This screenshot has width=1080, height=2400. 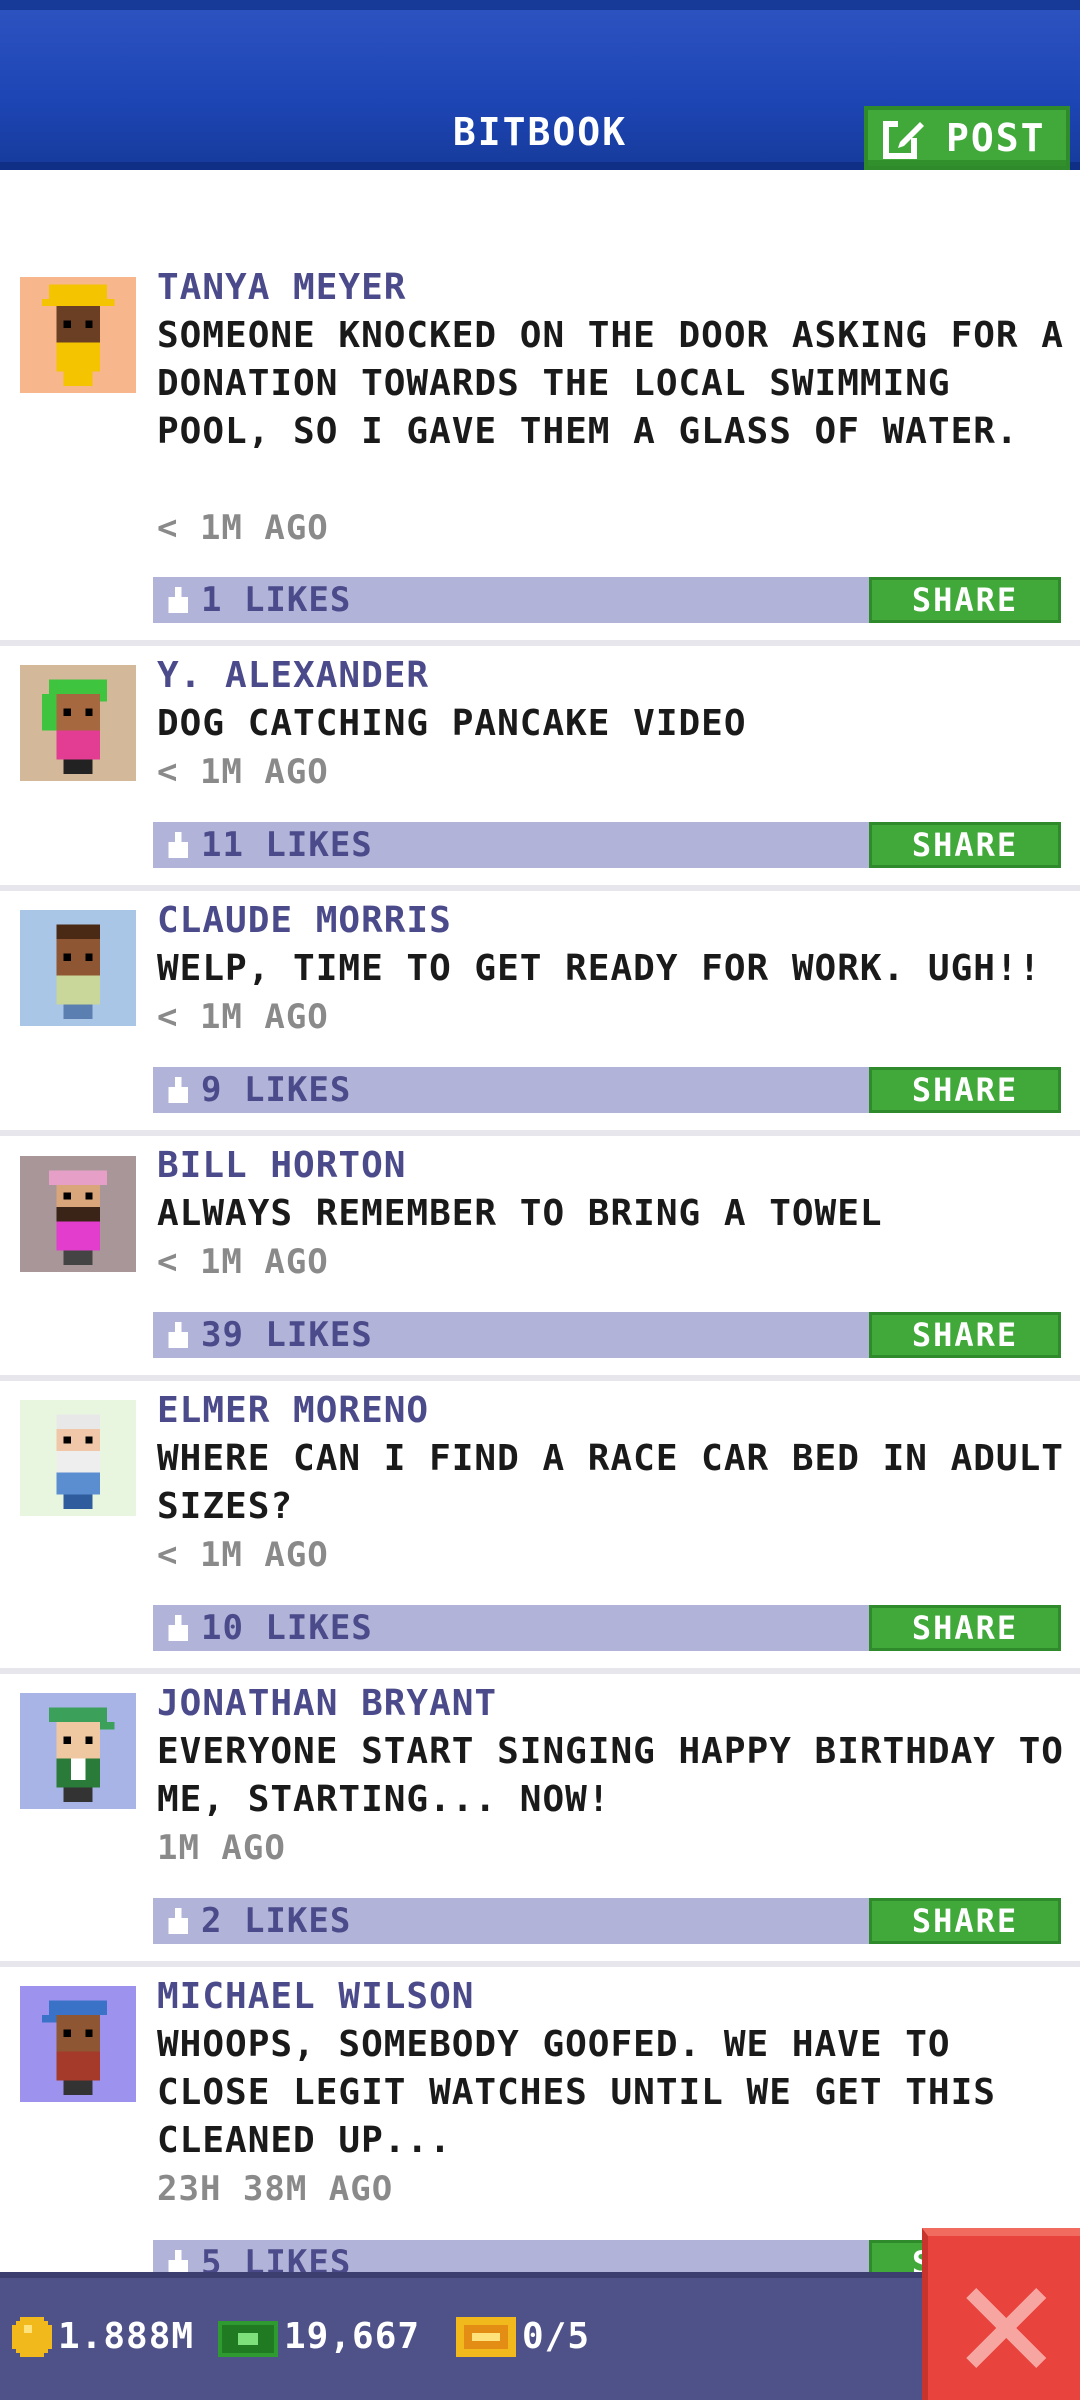 What do you see at coordinates (315, 1996) in the screenshot?
I see `post-author: MICHAEL WILSON` at bounding box center [315, 1996].